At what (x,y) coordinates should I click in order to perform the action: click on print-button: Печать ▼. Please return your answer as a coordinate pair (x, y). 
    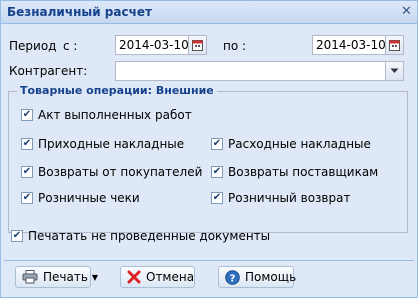
    Looking at the image, I should click on (56, 277).